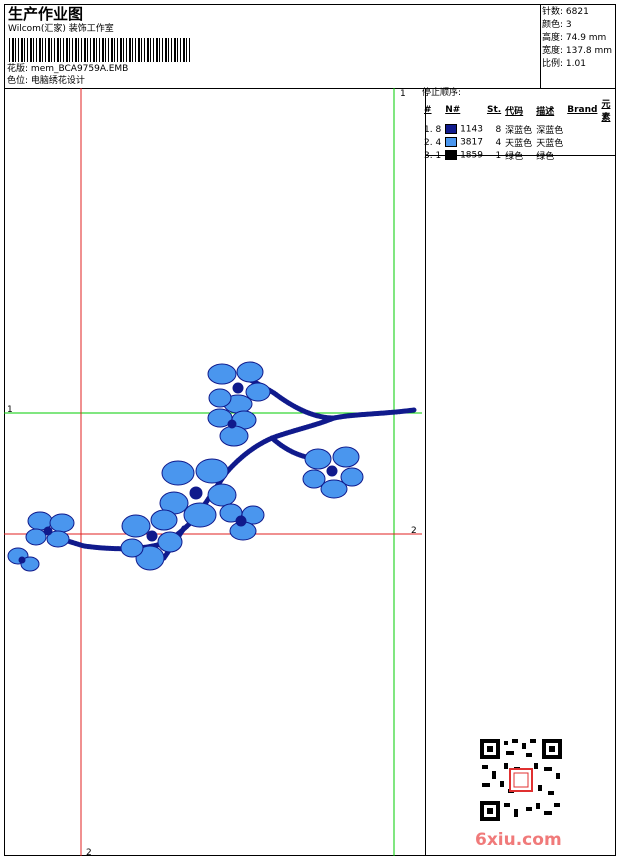 Image resolution: width=620 pixels, height=860 pixels. I want to click on subtitle: Wilcom(汇家) 装饰工作室, so click(61, 29).